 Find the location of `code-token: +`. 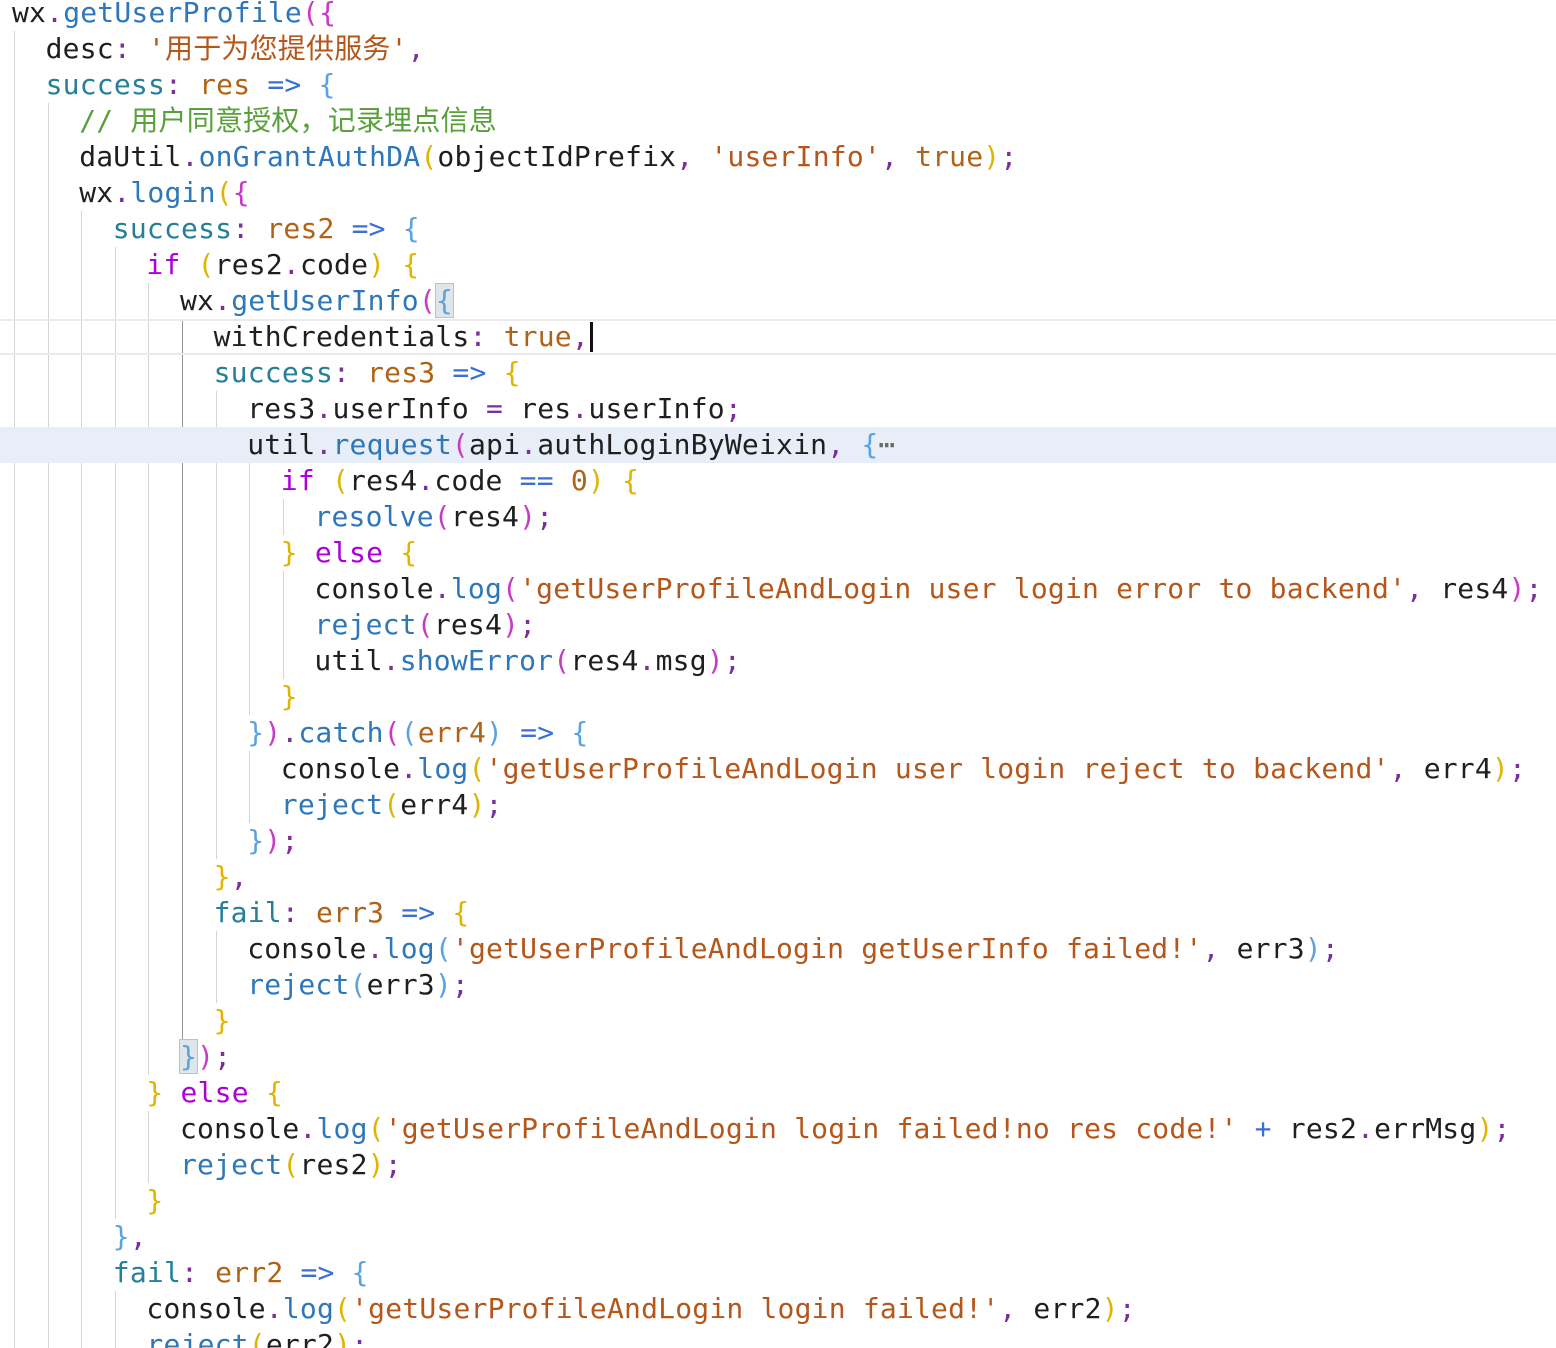

code-token: + is located at coordinates (1263, 1128).